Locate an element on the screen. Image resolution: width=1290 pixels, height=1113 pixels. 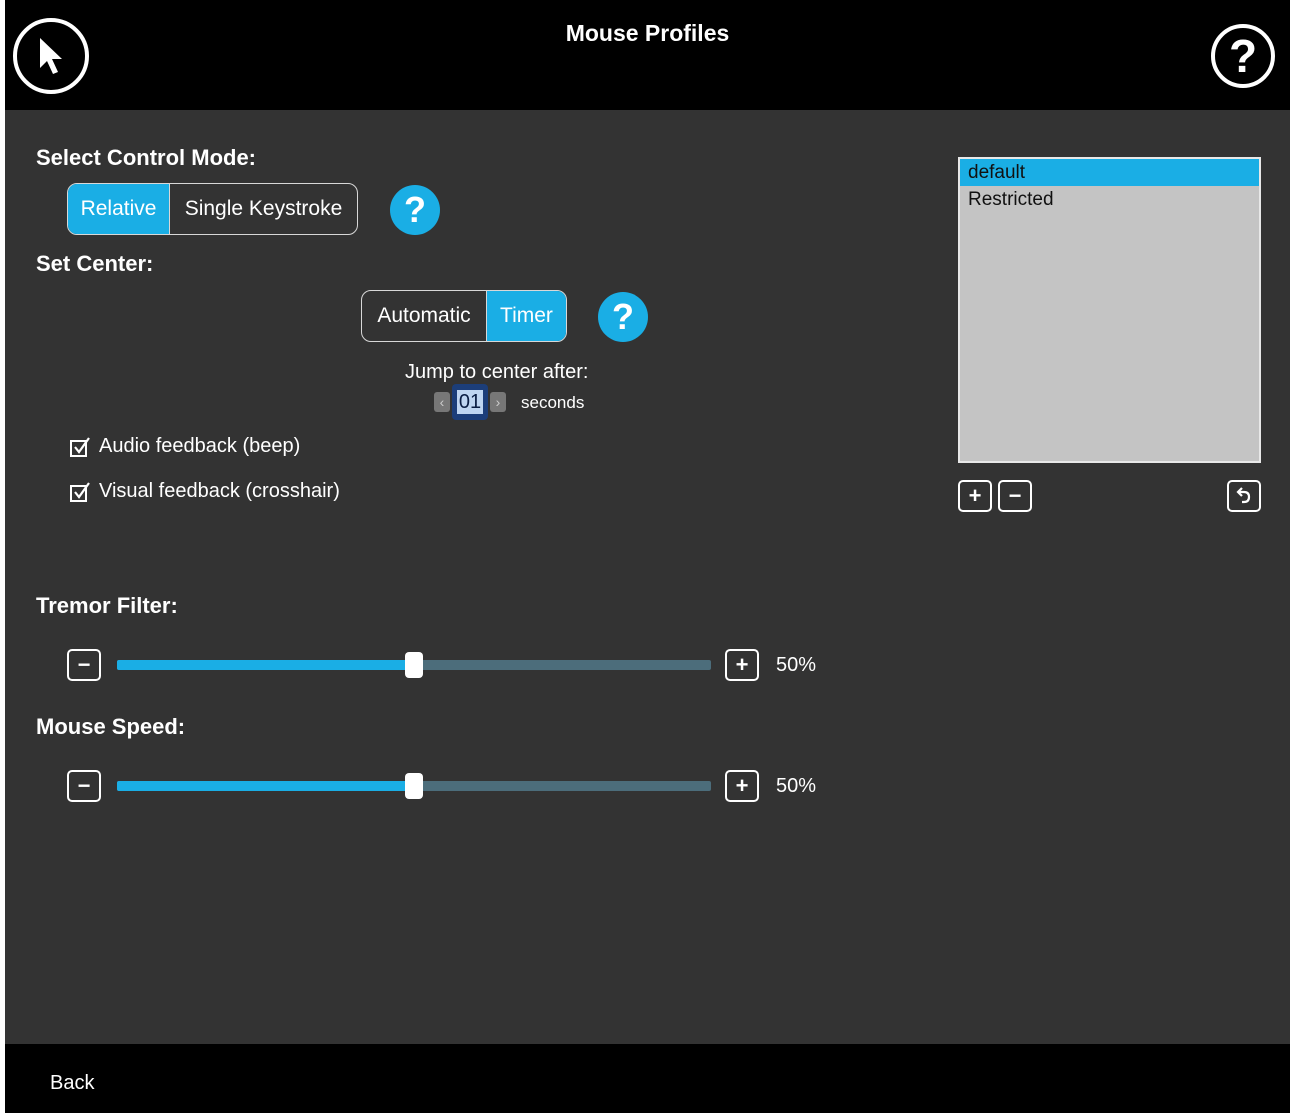
set-center-help-icon: ? is located at coordinates (623, 317).